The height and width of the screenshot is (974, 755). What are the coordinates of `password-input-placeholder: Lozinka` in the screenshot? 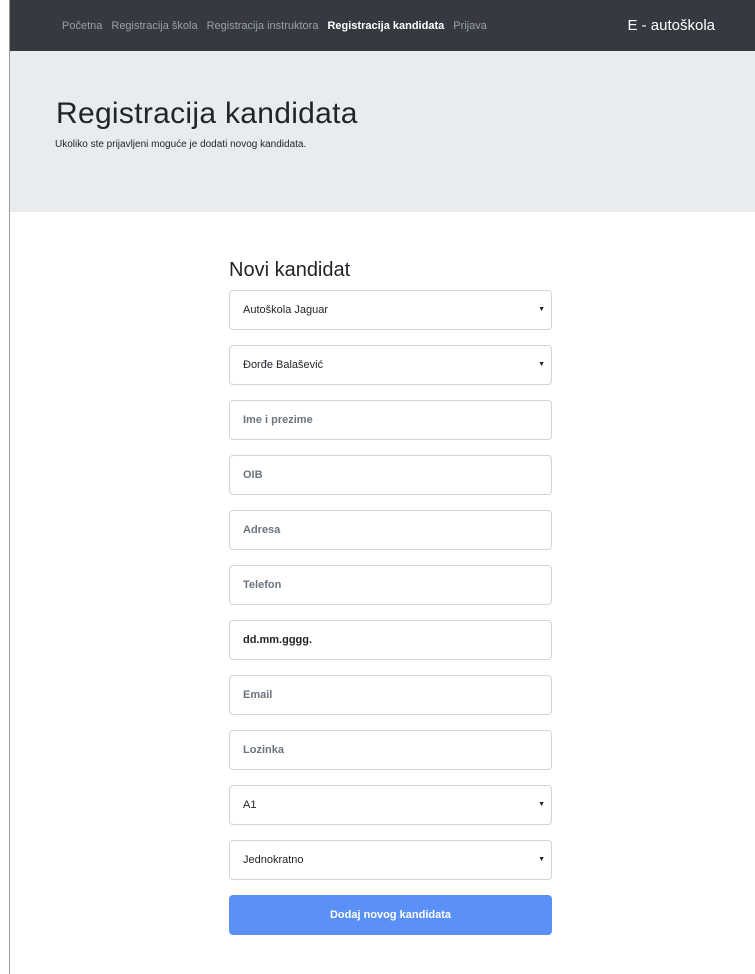 It's located at (263, 750).